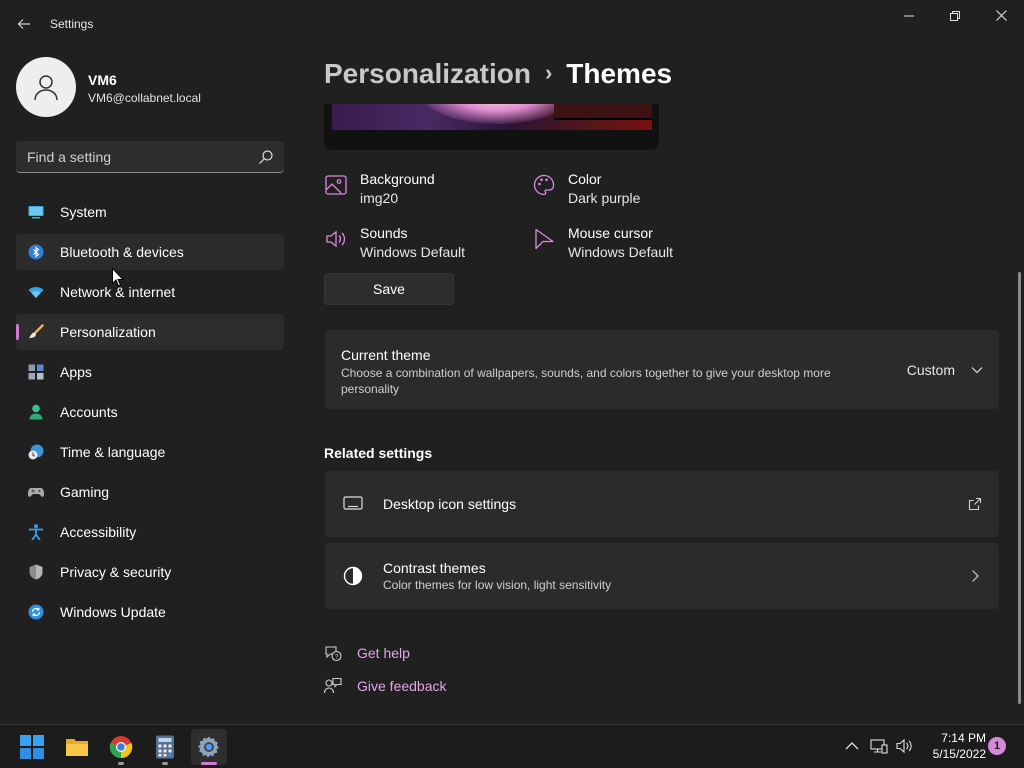  Describe the element at coordinates (619, 73) in the screenshot. I see `page-title: Themes` at that location.